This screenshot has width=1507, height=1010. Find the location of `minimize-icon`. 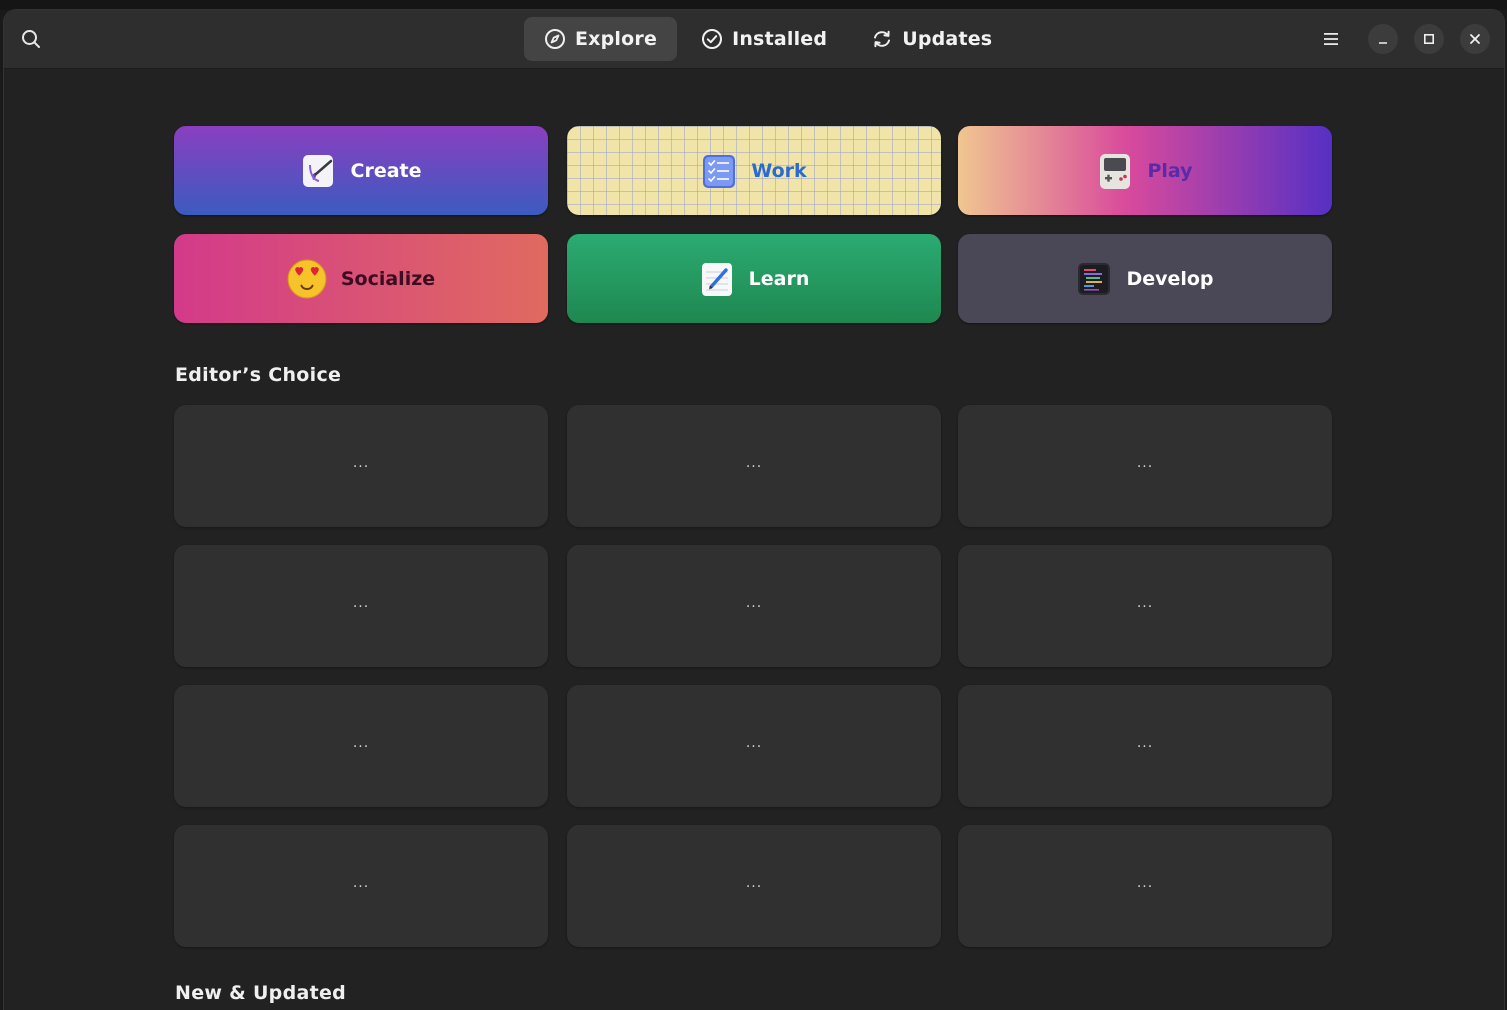

minimize-icon is located at coordinates (1383, 43).